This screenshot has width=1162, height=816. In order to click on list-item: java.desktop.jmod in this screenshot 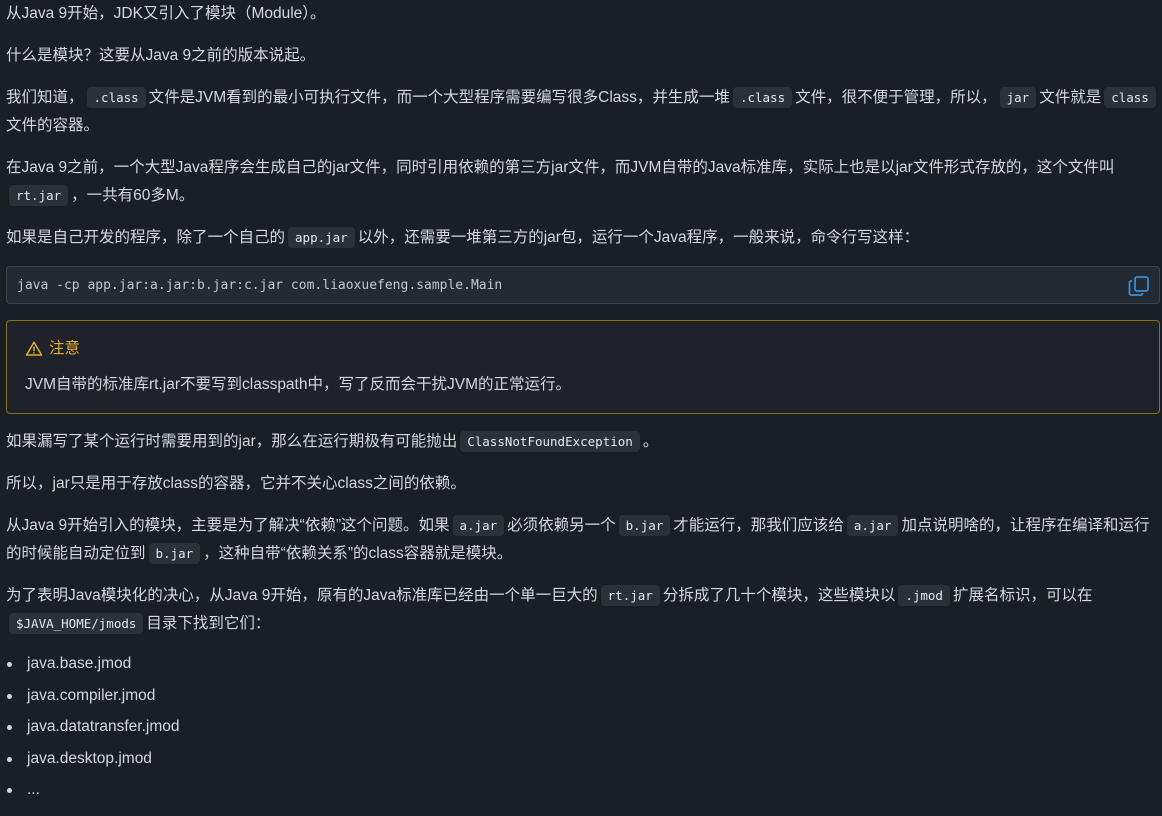, I will do `click(583, 761)`.